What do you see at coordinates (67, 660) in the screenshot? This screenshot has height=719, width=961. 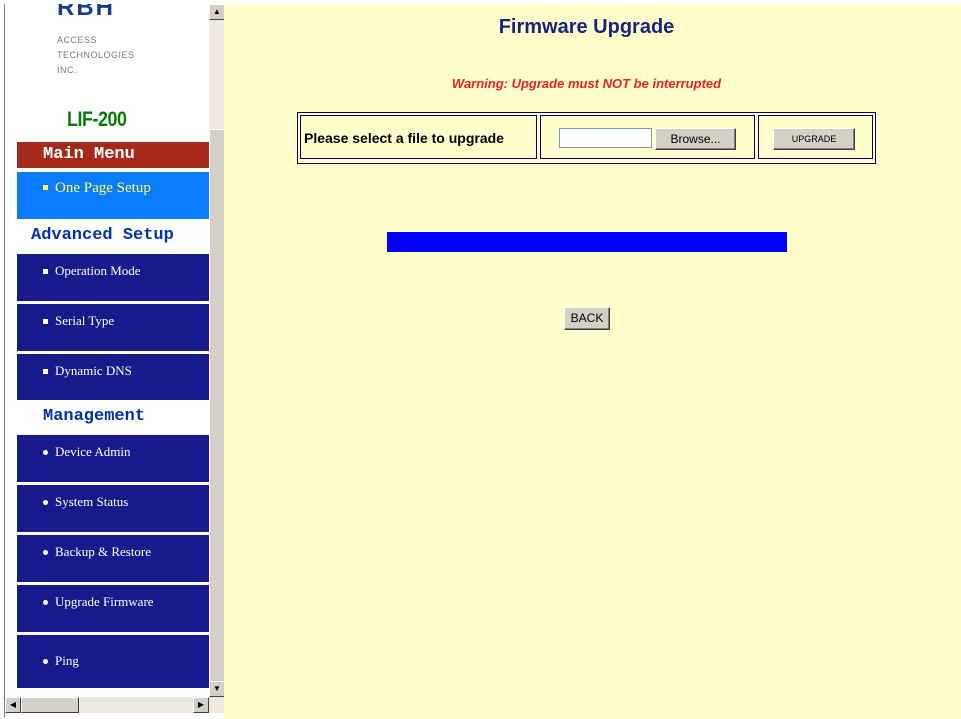 I see `sidebar-item-label: Ping` at bounding box center [67, 660].